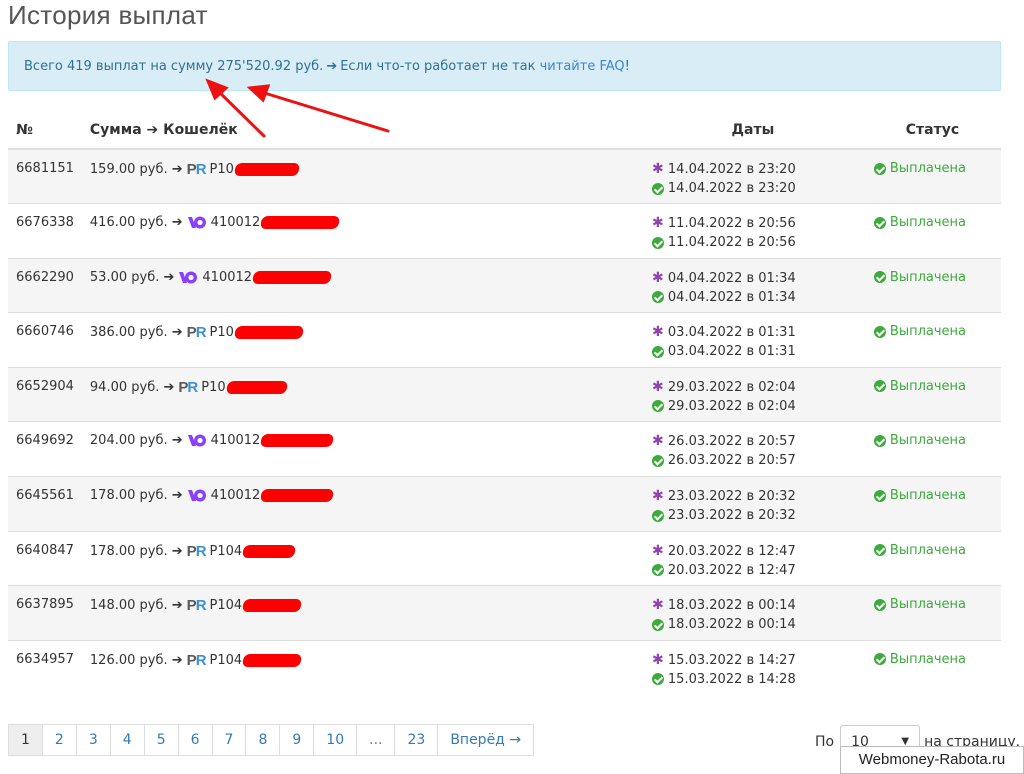 The image size is (1024, 774). What do you see at coordinates (731, 497) in the screenshot?
I see `date-created: 23.03.2022 в 20:32` at bounding box center [731, 497].